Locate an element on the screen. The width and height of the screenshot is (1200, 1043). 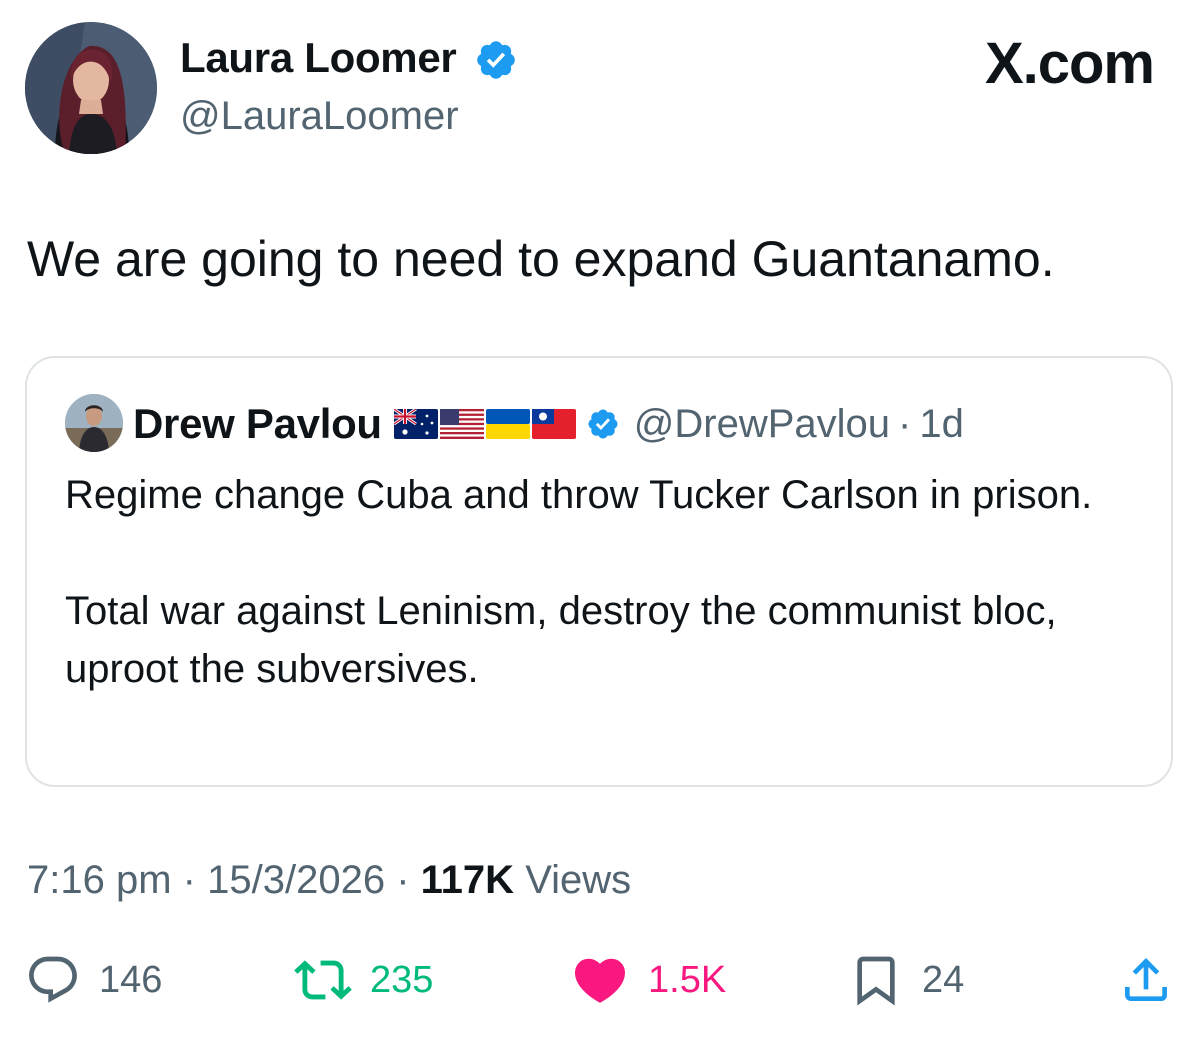
taiwan-flag-icon is located at coordinates (553, 424).